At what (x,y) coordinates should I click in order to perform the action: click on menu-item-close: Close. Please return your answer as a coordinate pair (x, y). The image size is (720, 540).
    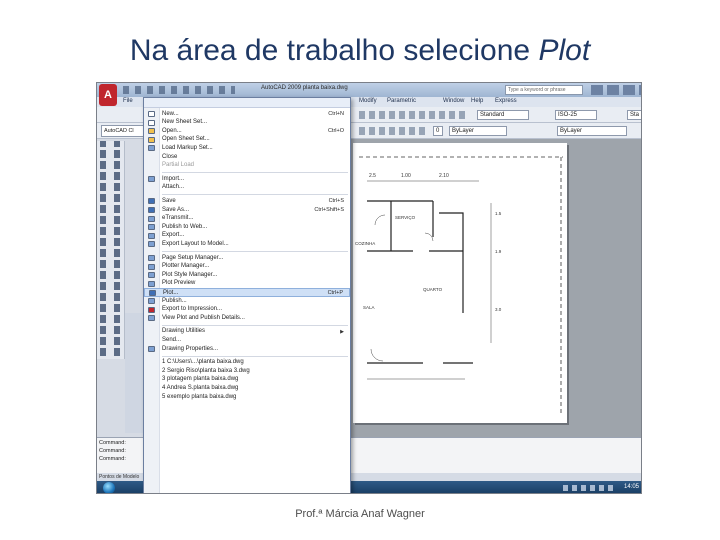
    Looking at the image, I should click on (247, 157).